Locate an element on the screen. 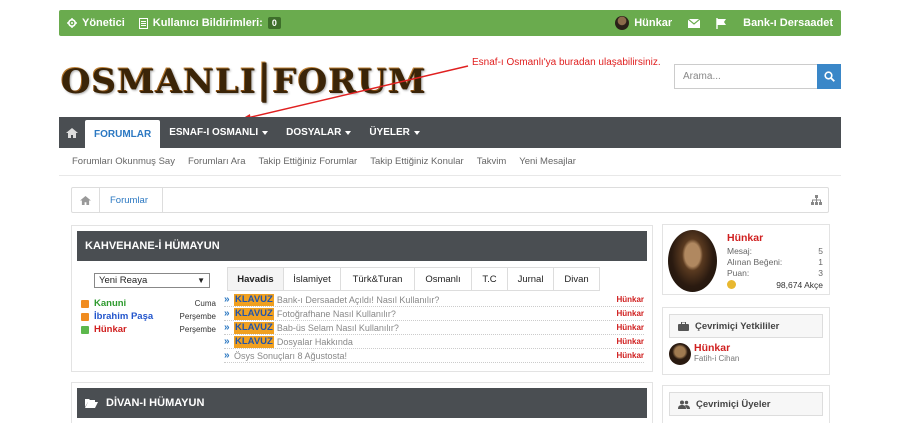  subnav-new-posts: Yeni Mesajlar is located at coordinates (547, 161).